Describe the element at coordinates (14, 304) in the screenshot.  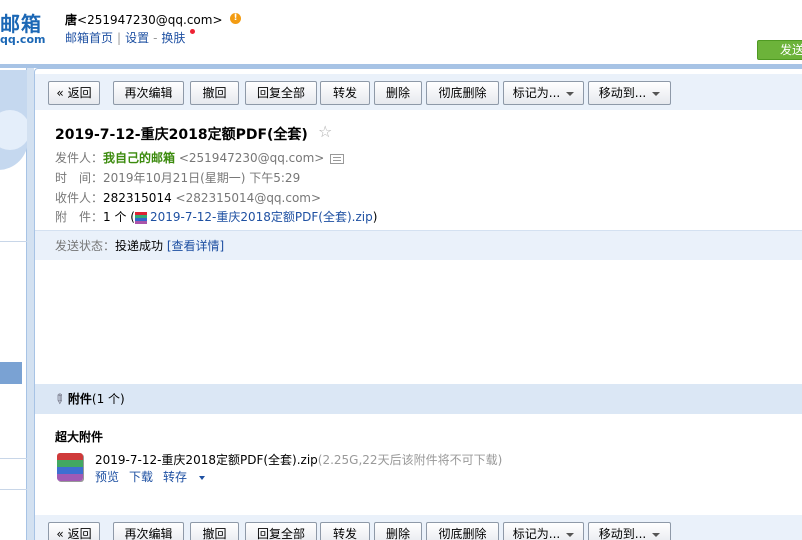
I see `left-sidebar` at that location.